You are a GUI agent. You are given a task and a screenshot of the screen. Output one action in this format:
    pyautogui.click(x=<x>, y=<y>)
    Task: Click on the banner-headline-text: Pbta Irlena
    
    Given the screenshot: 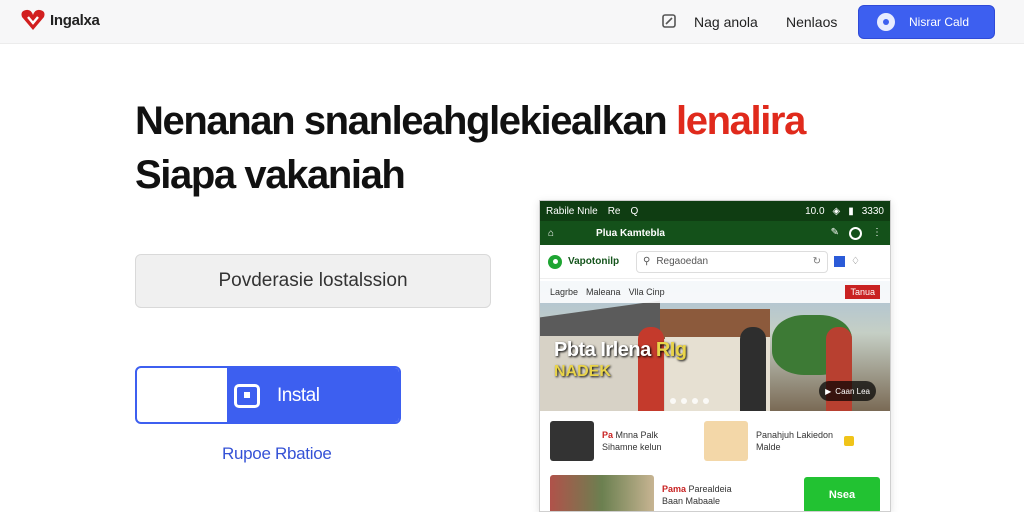 What is the action you would take?
    pyautogui.click(x=602, y=350)
    